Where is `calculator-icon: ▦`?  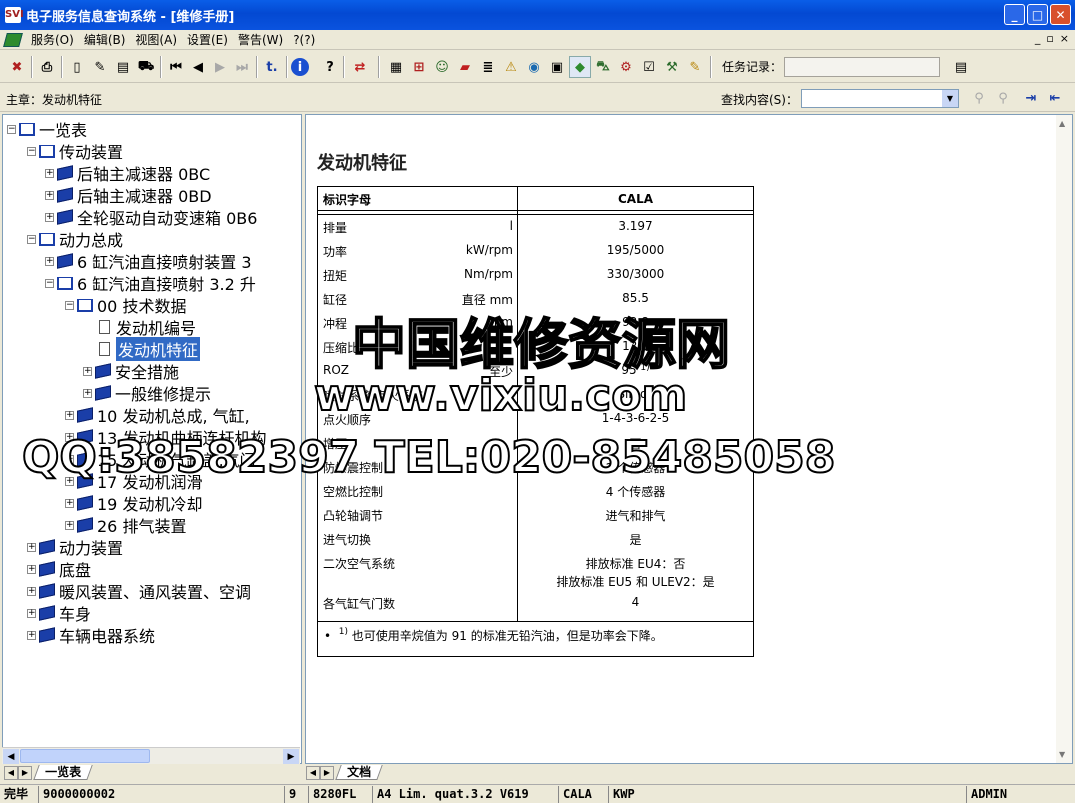 calculator-icon: ▦ is located at coordinates (396, 67).